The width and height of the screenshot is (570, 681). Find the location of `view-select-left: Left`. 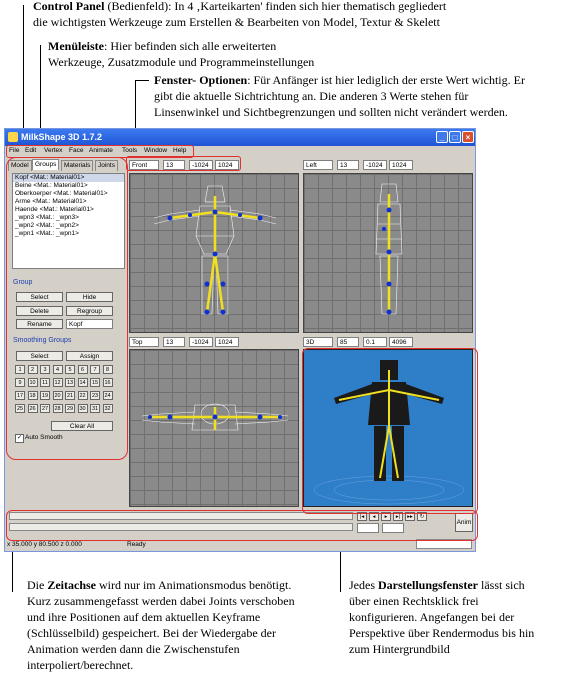

view-select-left: Left is located at coordinates (318, 165).